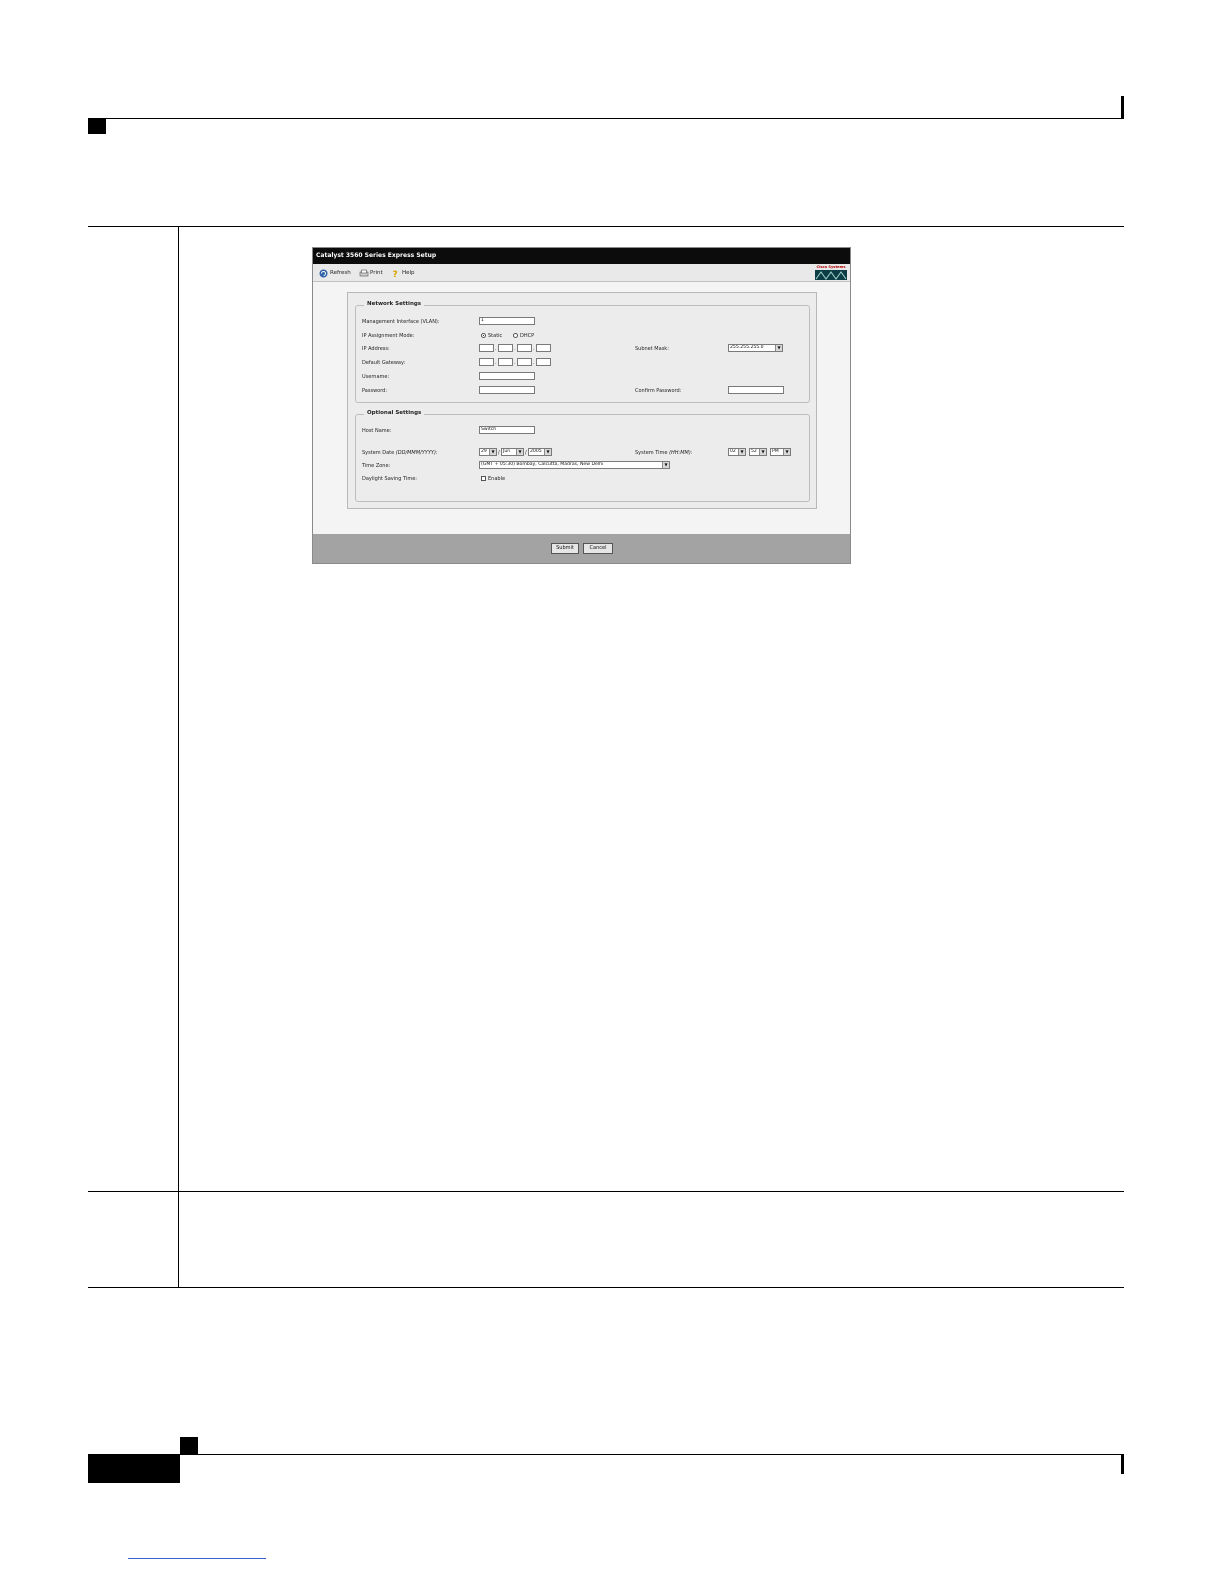  I want to click on help-icon: ?, so click(395, 274).